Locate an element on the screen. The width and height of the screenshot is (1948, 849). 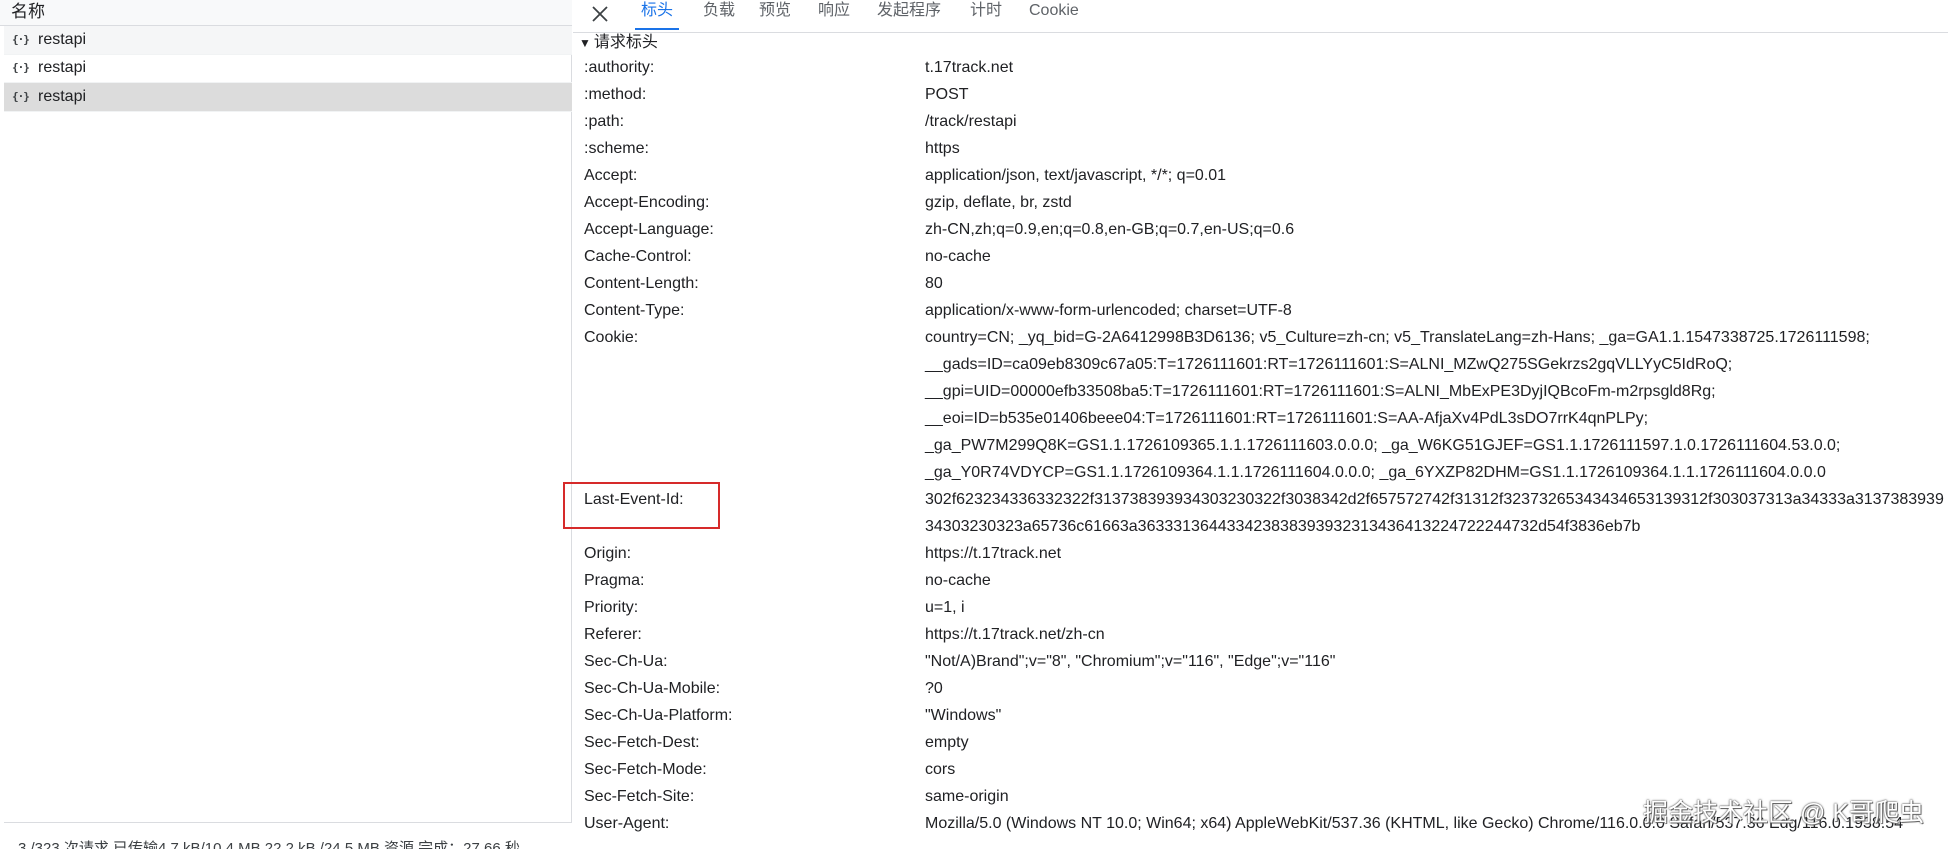
tab-payload: 负载 is located at coordinates (719, 16).